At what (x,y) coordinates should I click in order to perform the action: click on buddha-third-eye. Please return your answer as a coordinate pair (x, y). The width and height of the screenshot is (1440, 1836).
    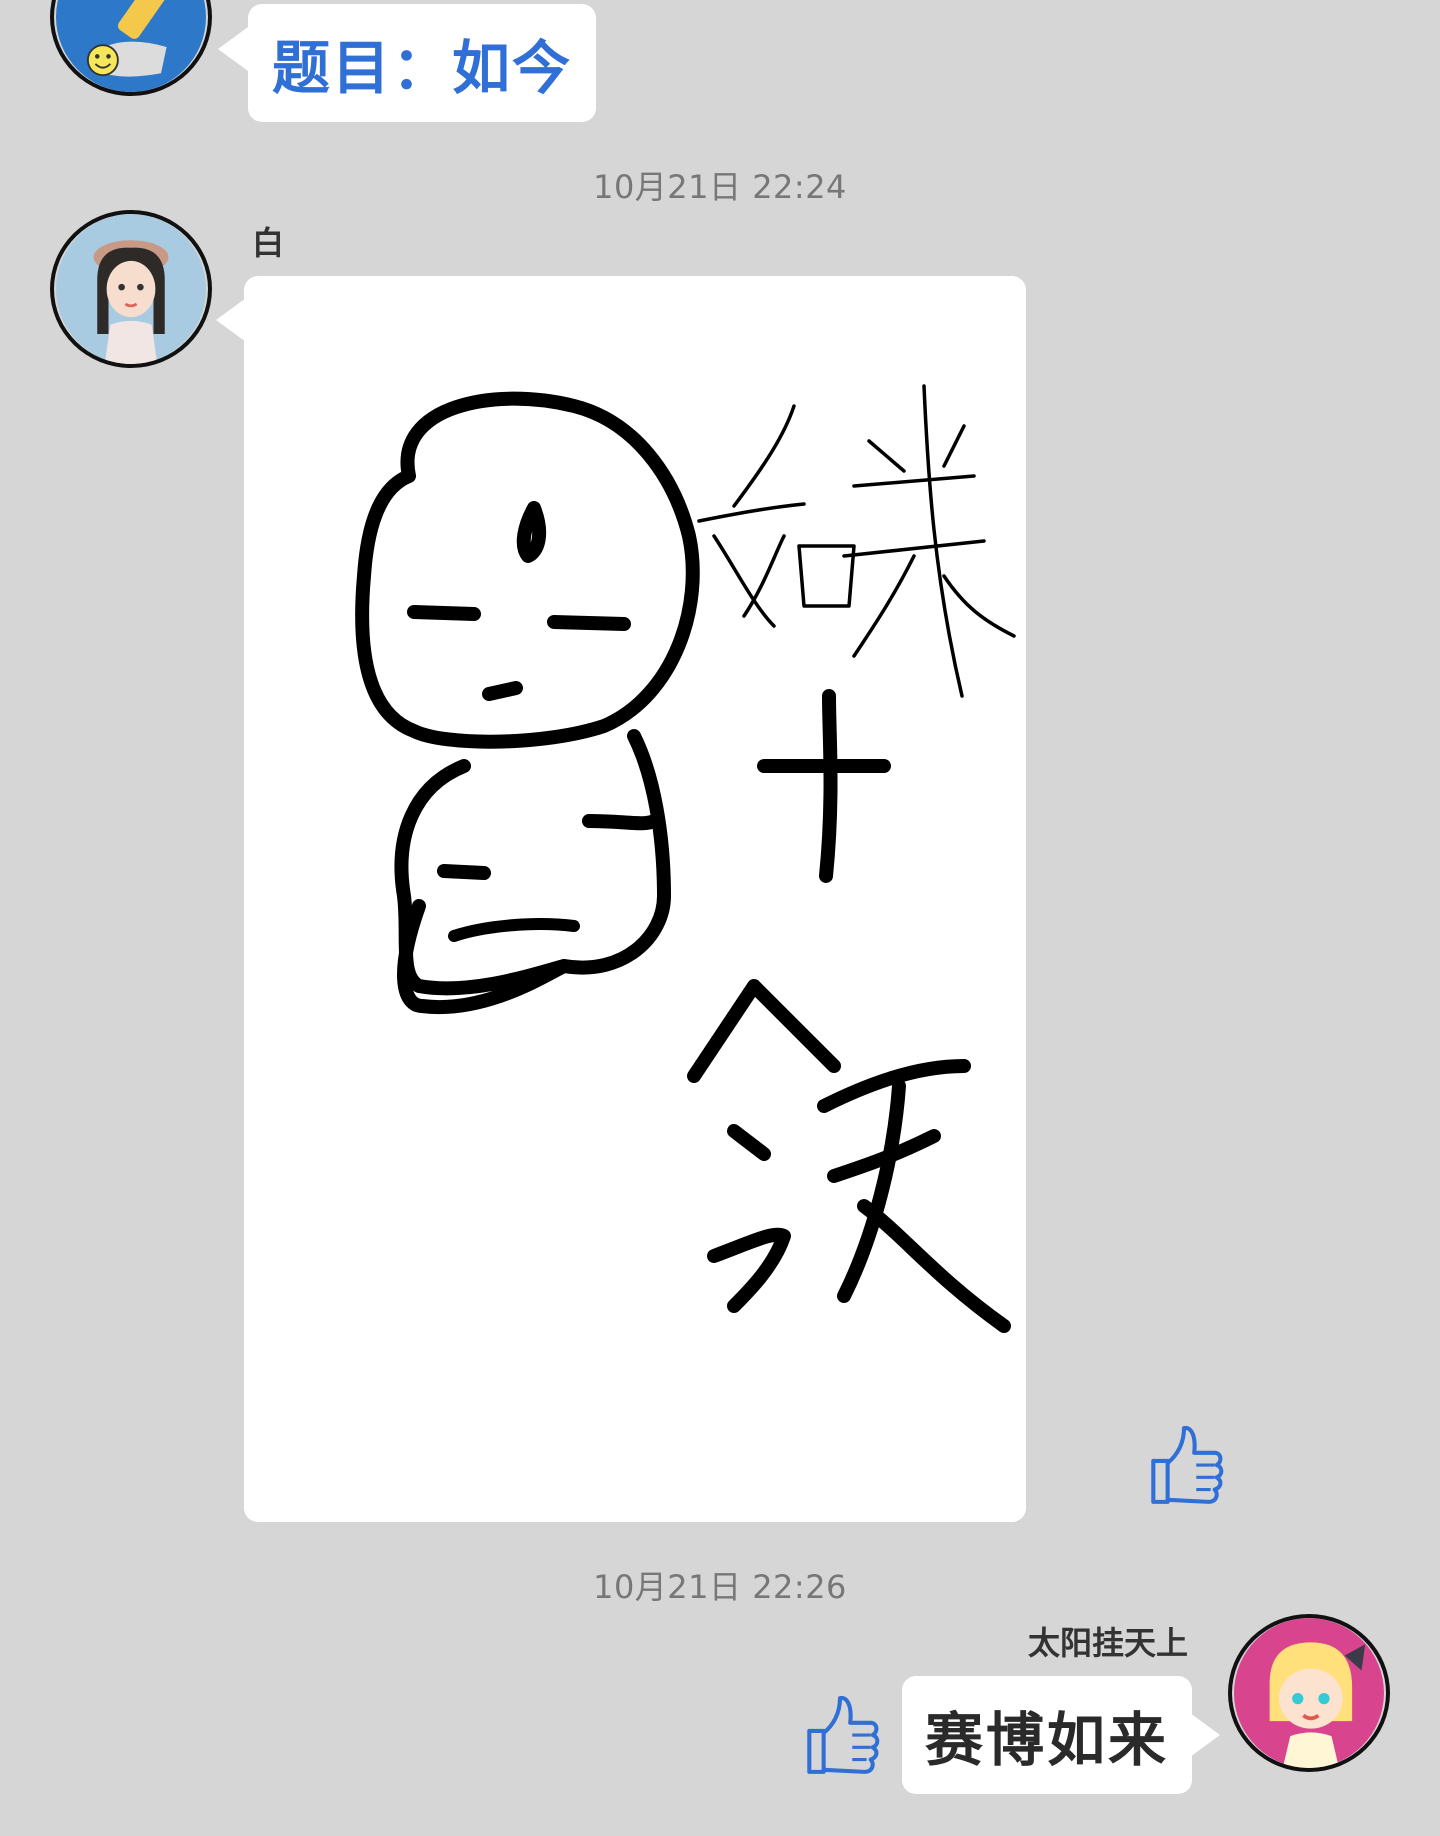
    Looking at the image, I should click on (531, 532).